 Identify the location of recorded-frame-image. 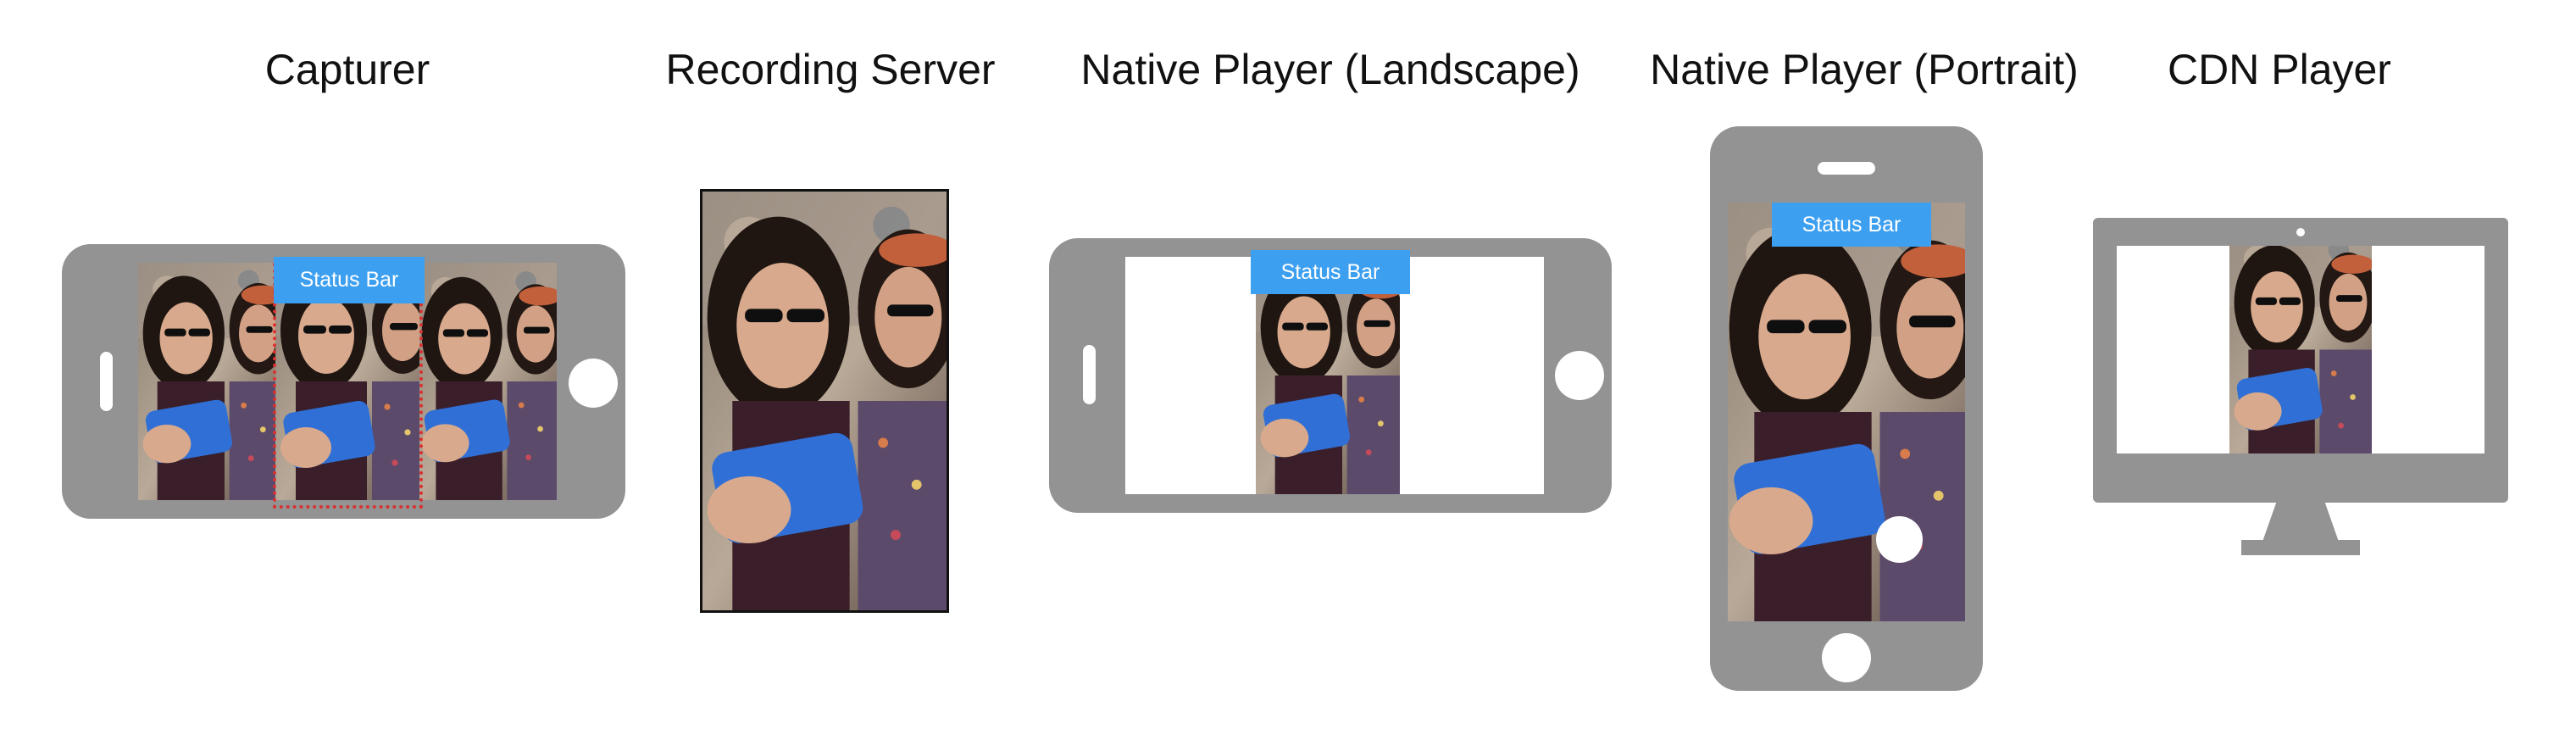
(824, 401).